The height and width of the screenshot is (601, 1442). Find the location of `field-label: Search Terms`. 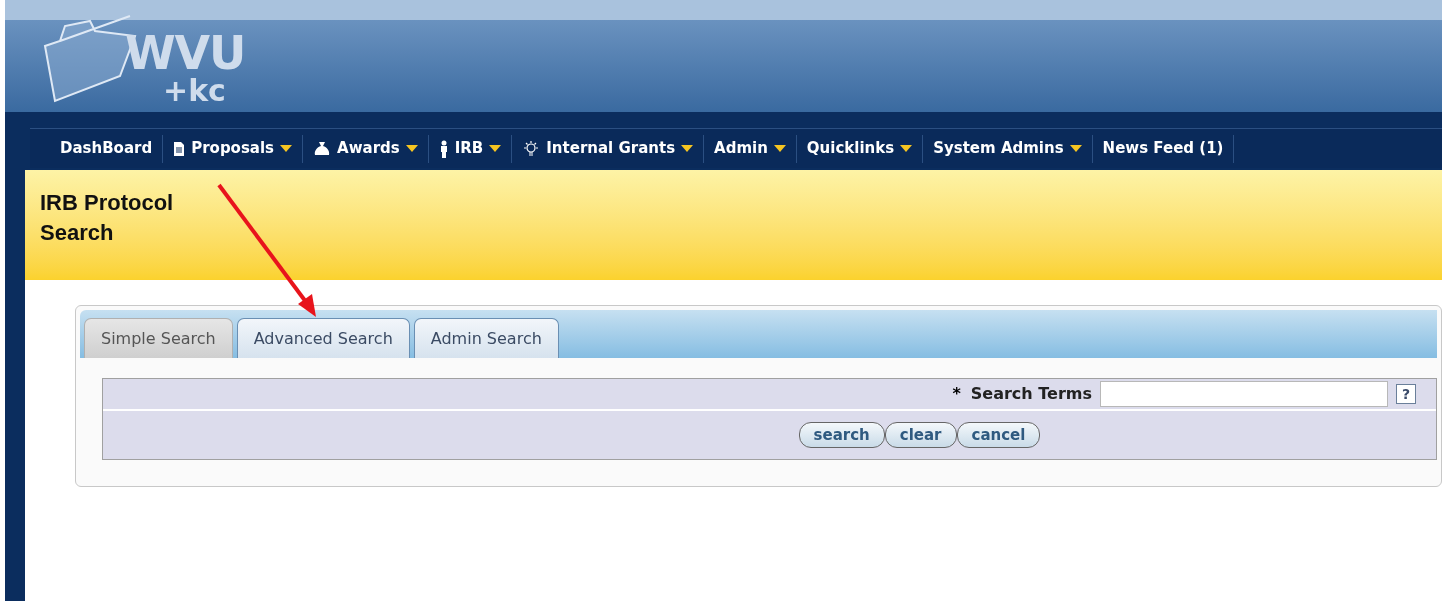

field-label: Search Terms is located at coordinates (1031, 394).